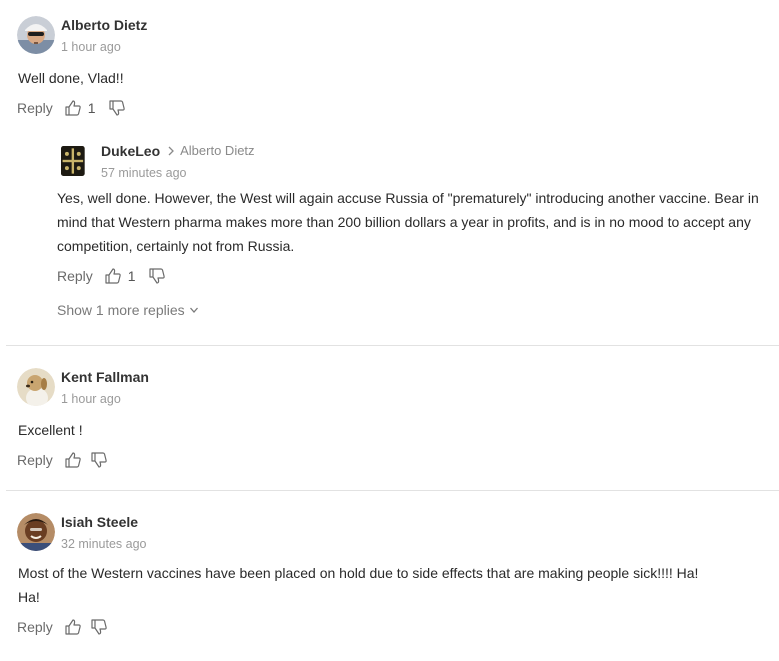  What do you see at coordinates (178, 173) in the screenshot?
I see `comment-timestamp: 57 minutes ago` at bounding box center [178, 173].